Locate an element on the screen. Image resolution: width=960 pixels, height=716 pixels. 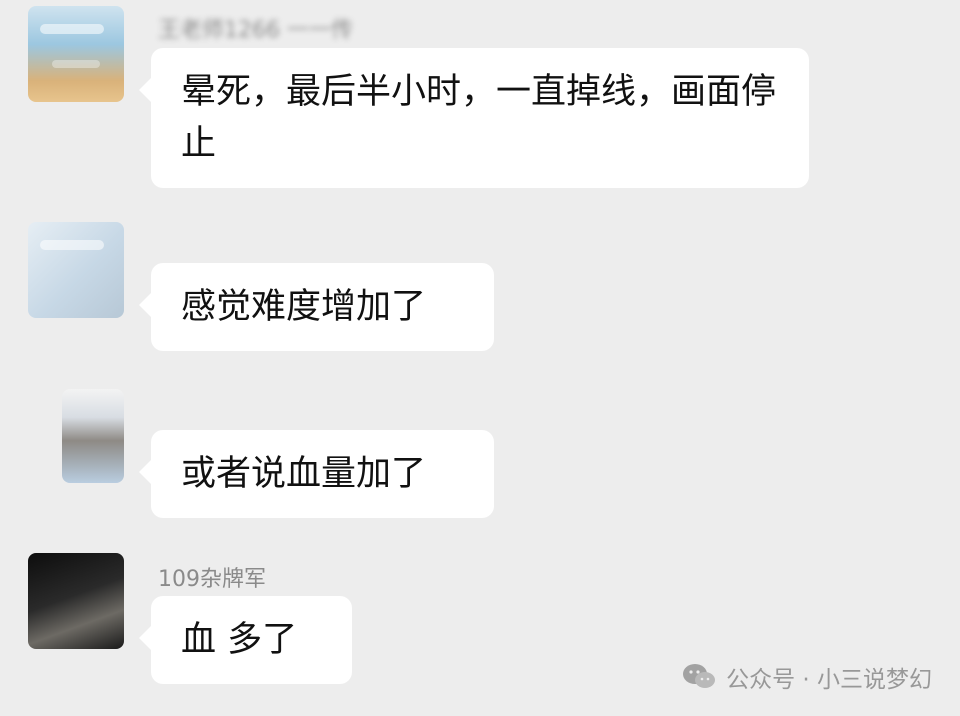
sender-name: 109杂牌军 is located at coordinates (212, 579).